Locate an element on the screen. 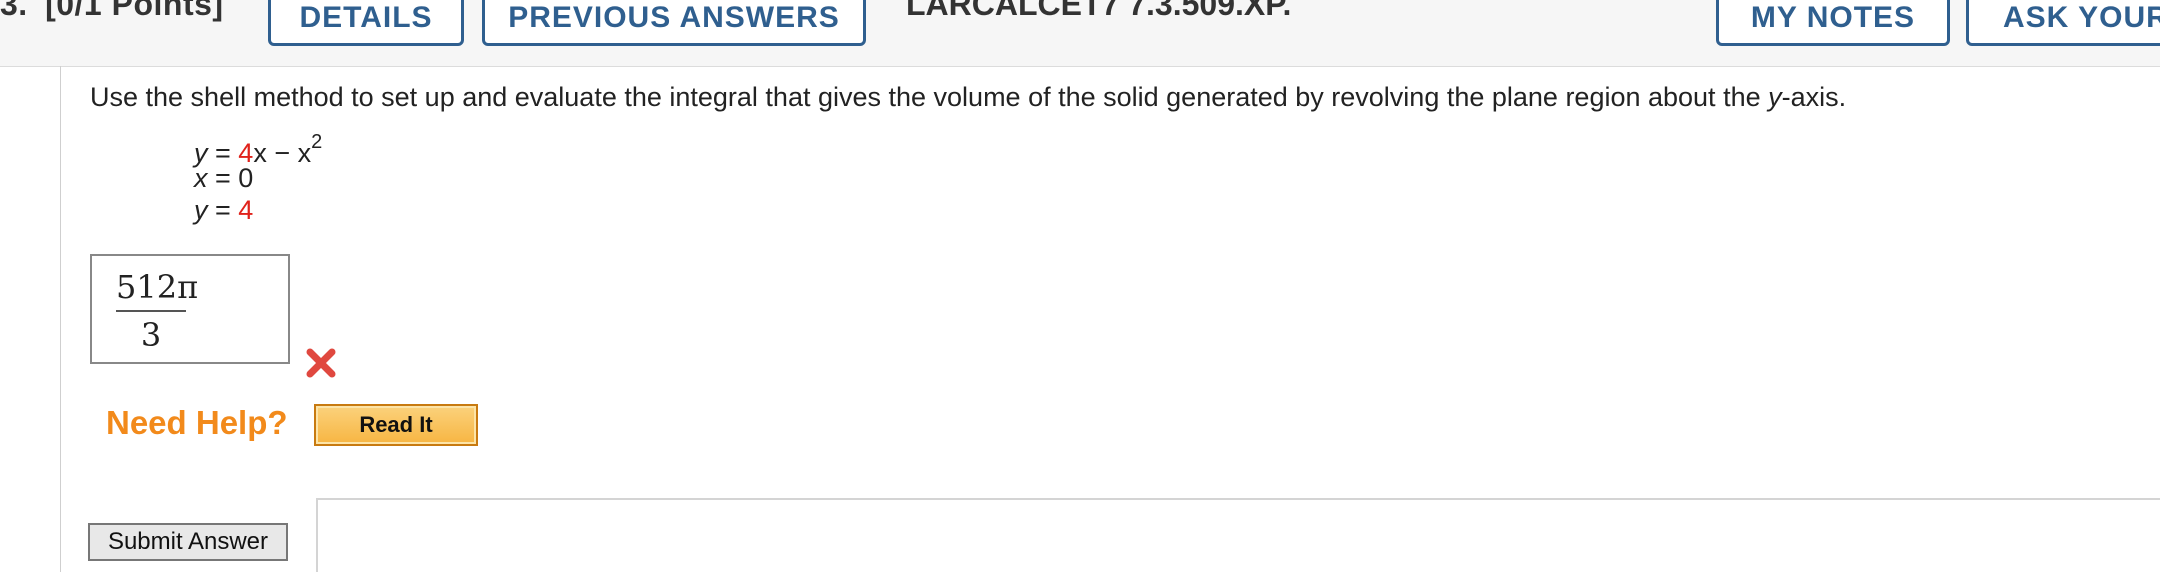 This screenshot has width=2160, height=572. answer-input: 512π 3 is located at coordinates (190, 309).